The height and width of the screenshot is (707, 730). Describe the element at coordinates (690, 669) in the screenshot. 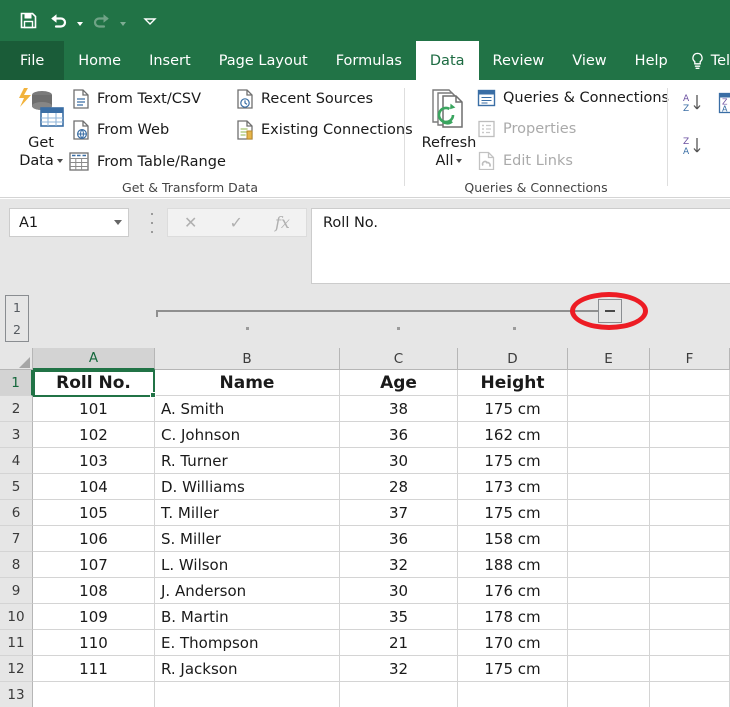

I see `cell-F12` at that location.